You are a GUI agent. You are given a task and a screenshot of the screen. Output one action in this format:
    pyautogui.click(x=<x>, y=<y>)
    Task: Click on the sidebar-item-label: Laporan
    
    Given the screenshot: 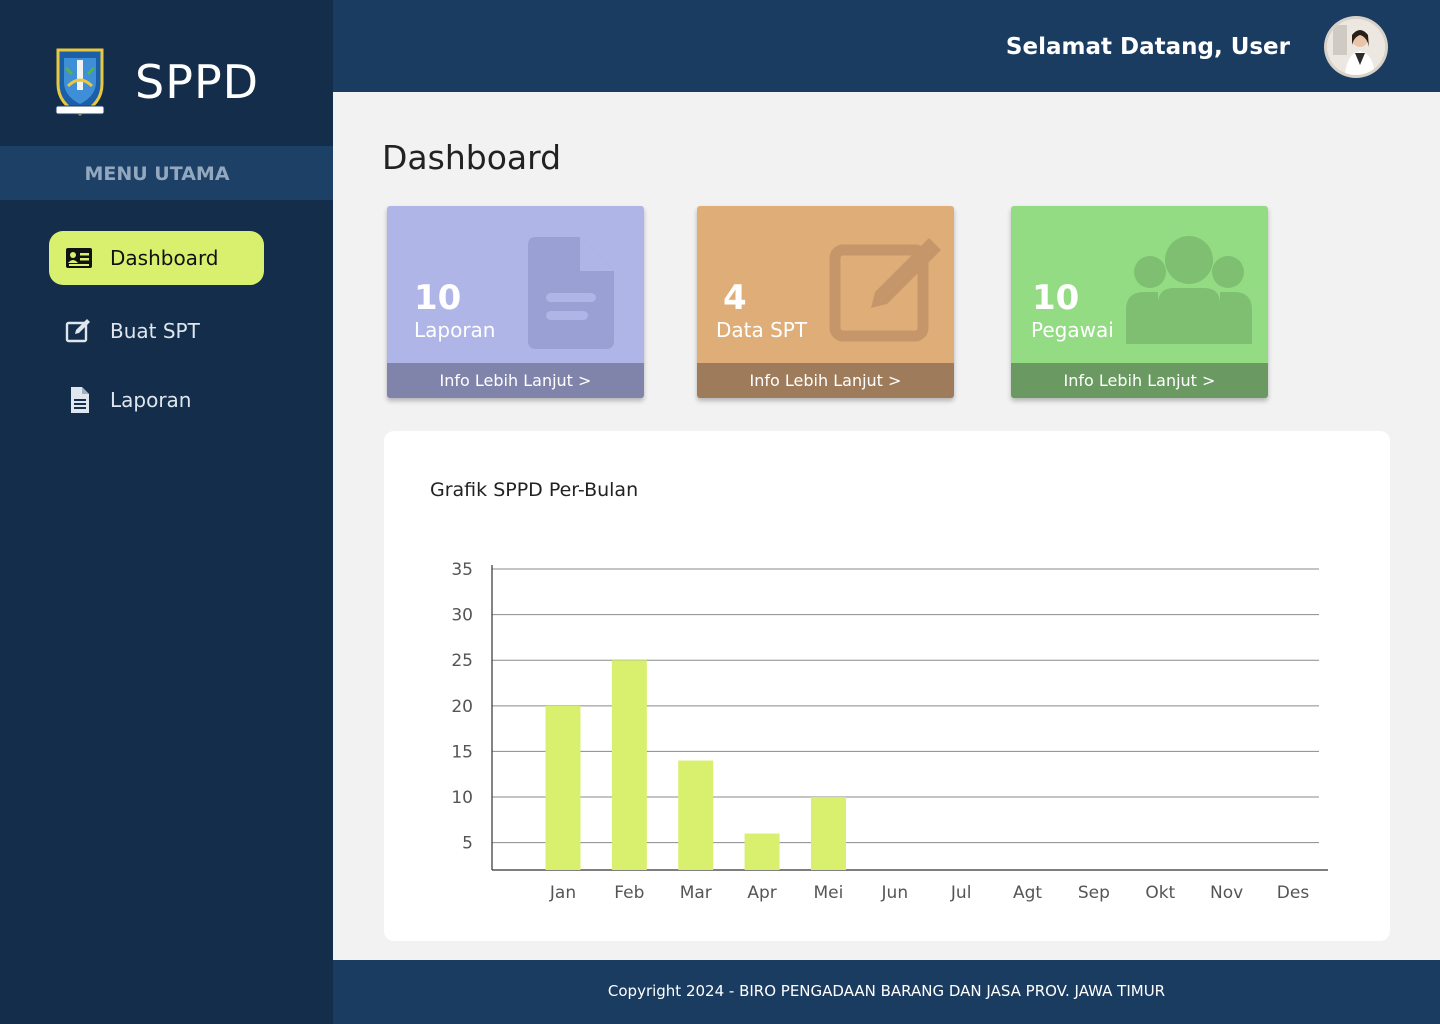 What is the action you would take?
    pyautogui.click(x=151, y=400)
    